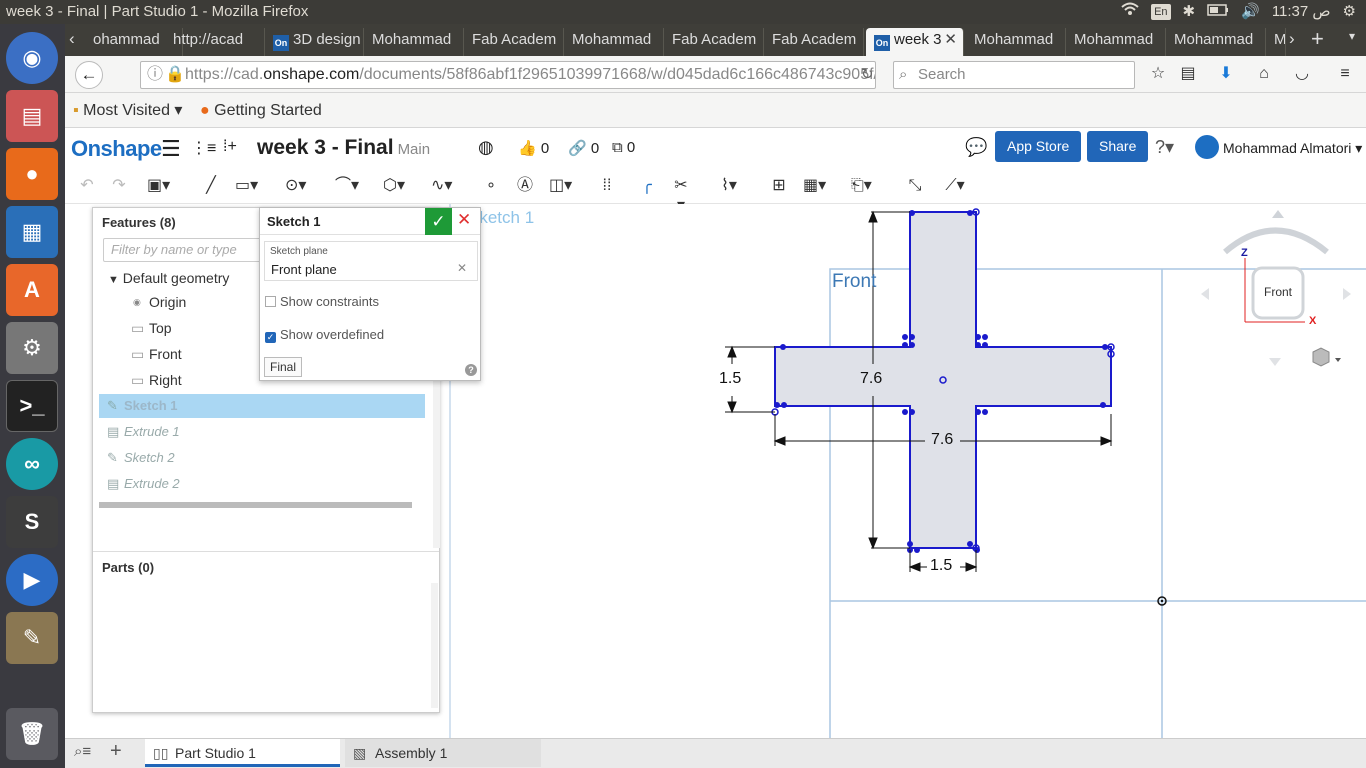  I want to click on onshape-logo: Onshape, so click(116, 149).